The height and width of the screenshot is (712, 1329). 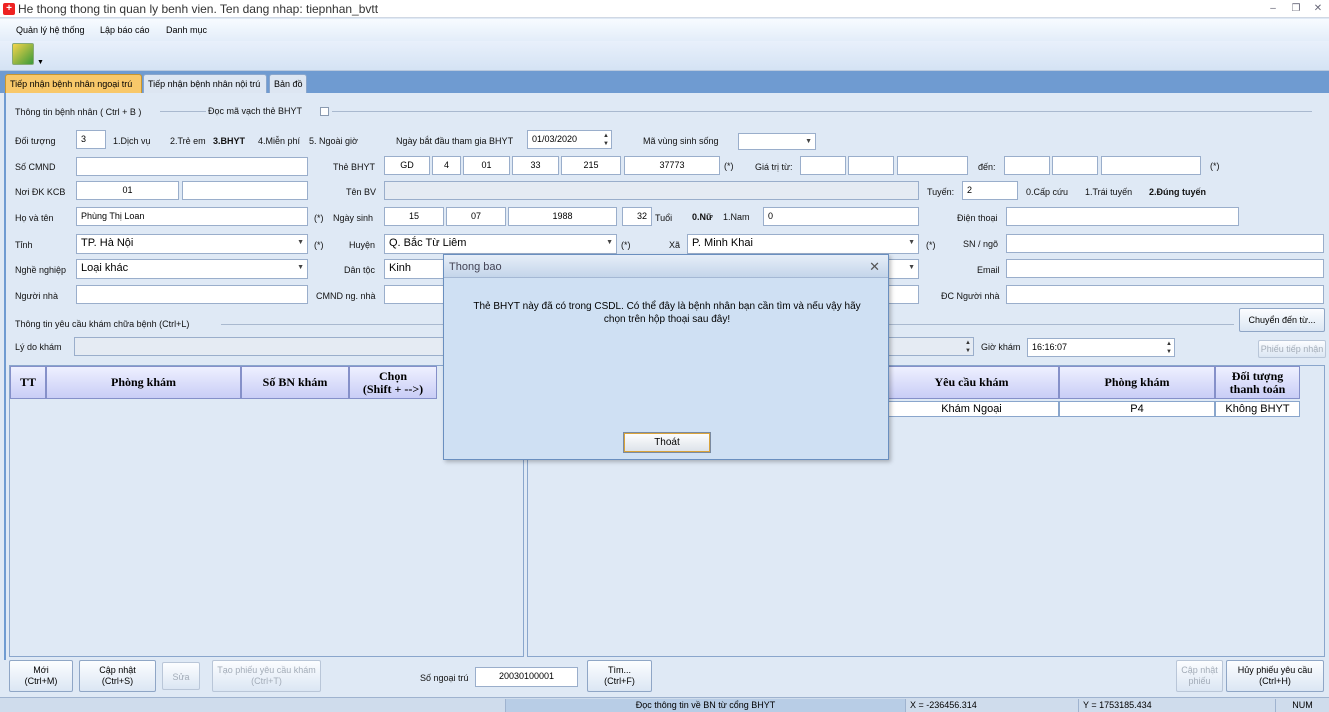 What do you see at coordinates (117, 676) in the screenshot?
I see `cap-nhat-button: Cập nhật (Ctrl+S)` at bounding box center [117, 676].